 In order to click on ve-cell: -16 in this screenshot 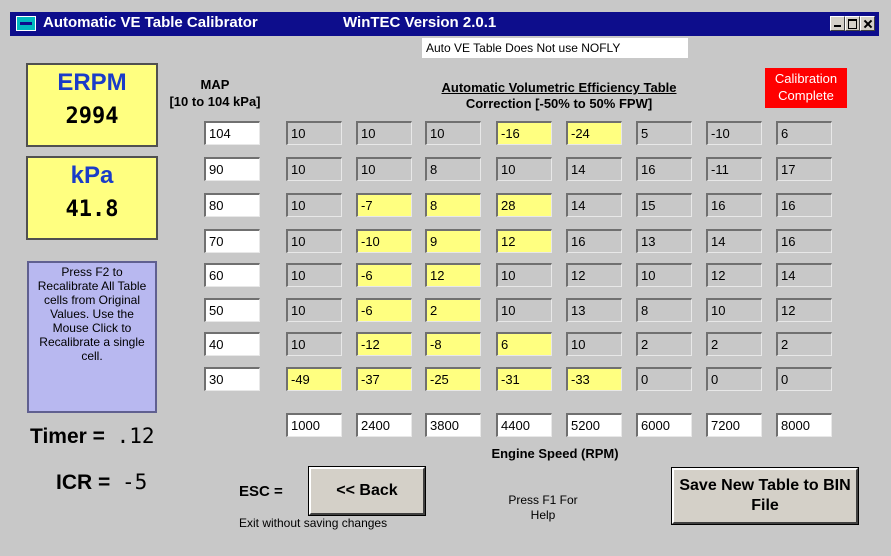, I will do `click(524, 133)`.